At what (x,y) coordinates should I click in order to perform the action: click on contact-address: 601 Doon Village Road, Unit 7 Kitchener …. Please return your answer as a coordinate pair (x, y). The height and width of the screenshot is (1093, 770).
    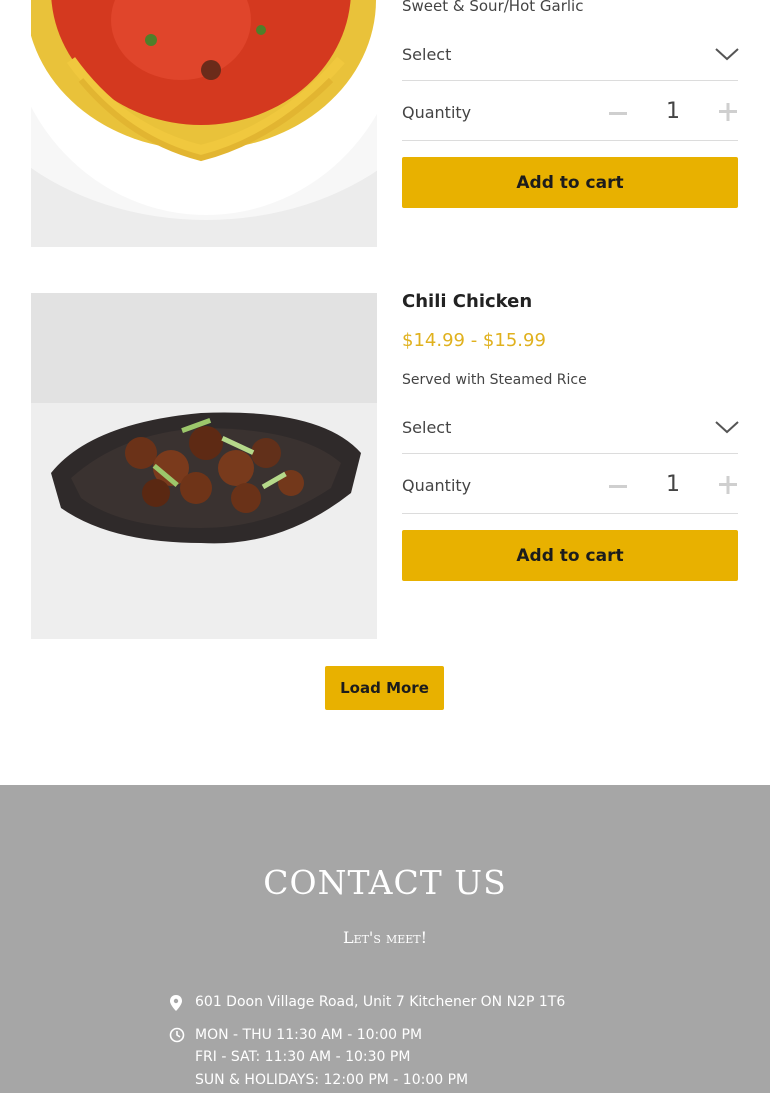
    Looking at the image, I should click on (380, 1002).